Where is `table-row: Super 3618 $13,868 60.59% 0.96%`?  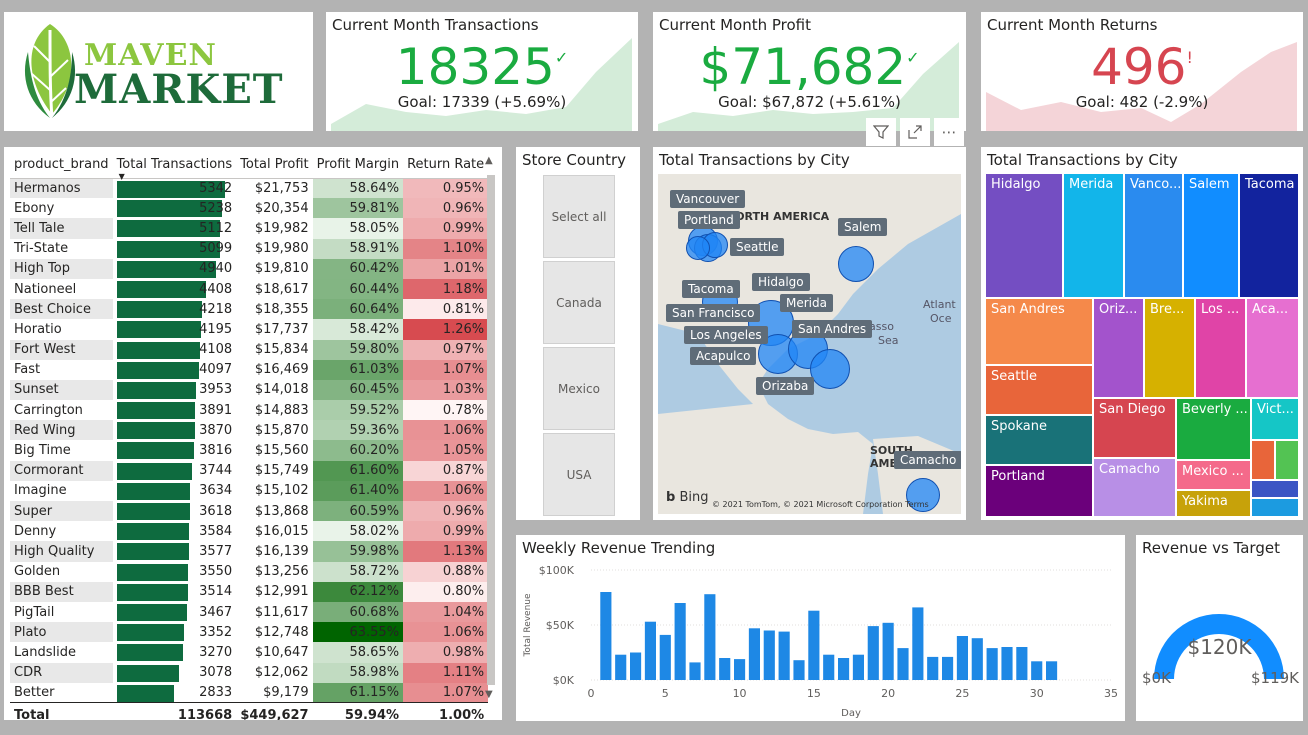
table-row: Super 3618 $13,868 60.59% 0.96% is located at coordinates (249, 511).